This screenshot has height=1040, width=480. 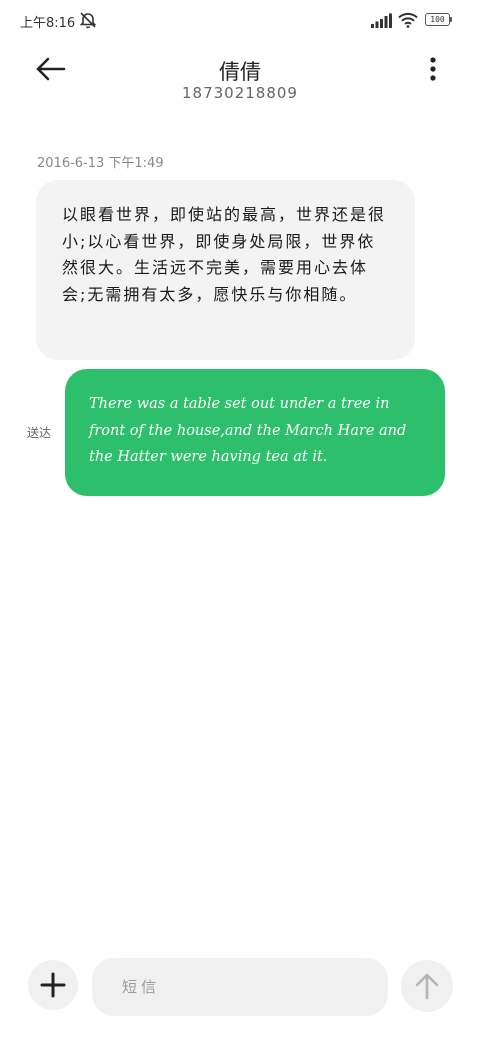 What do you see at coordinates (39, 433) in the screenshot?
I see `delivery-status: 送达` at bounding box center [39, 433].